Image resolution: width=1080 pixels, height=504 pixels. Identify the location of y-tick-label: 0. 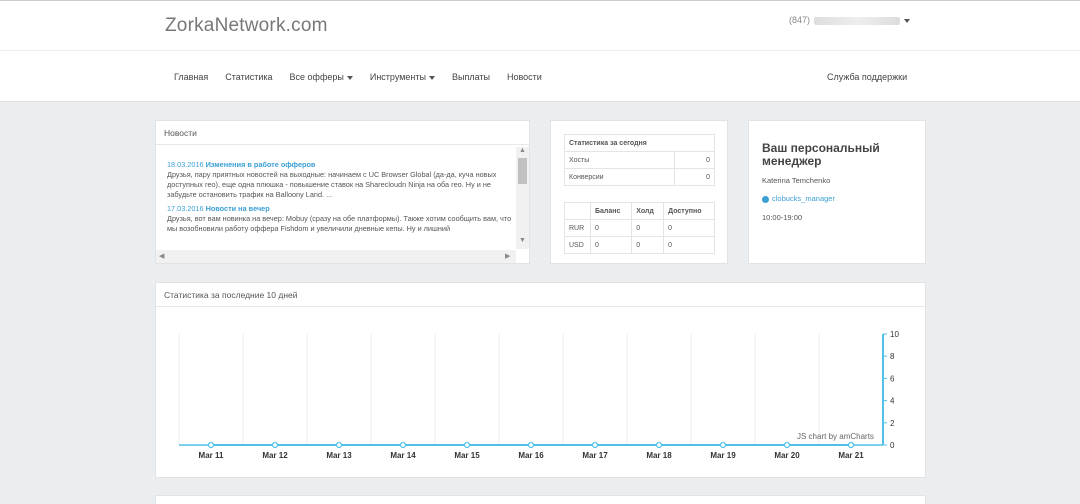
(892, 445).